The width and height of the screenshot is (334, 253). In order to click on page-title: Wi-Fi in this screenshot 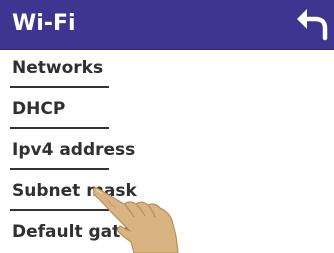, I will do `click(44, 23)`.